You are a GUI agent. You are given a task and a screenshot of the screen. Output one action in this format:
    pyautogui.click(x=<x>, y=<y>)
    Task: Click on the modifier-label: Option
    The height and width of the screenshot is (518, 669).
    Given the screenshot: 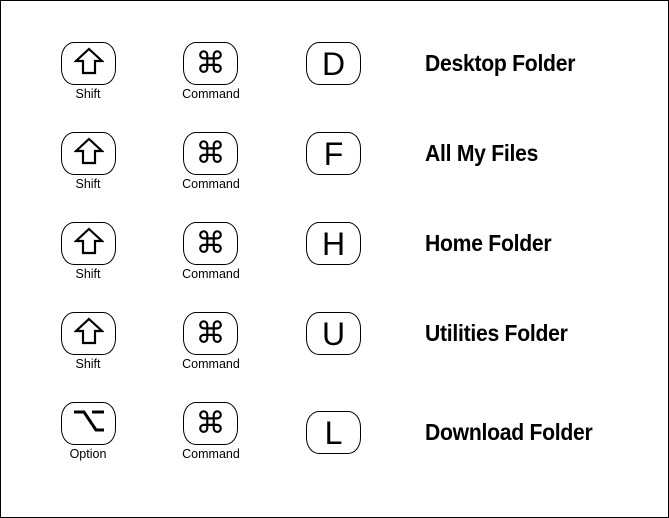 What is the action you would take?
    pyautogui.click(x=88, y=454)
    